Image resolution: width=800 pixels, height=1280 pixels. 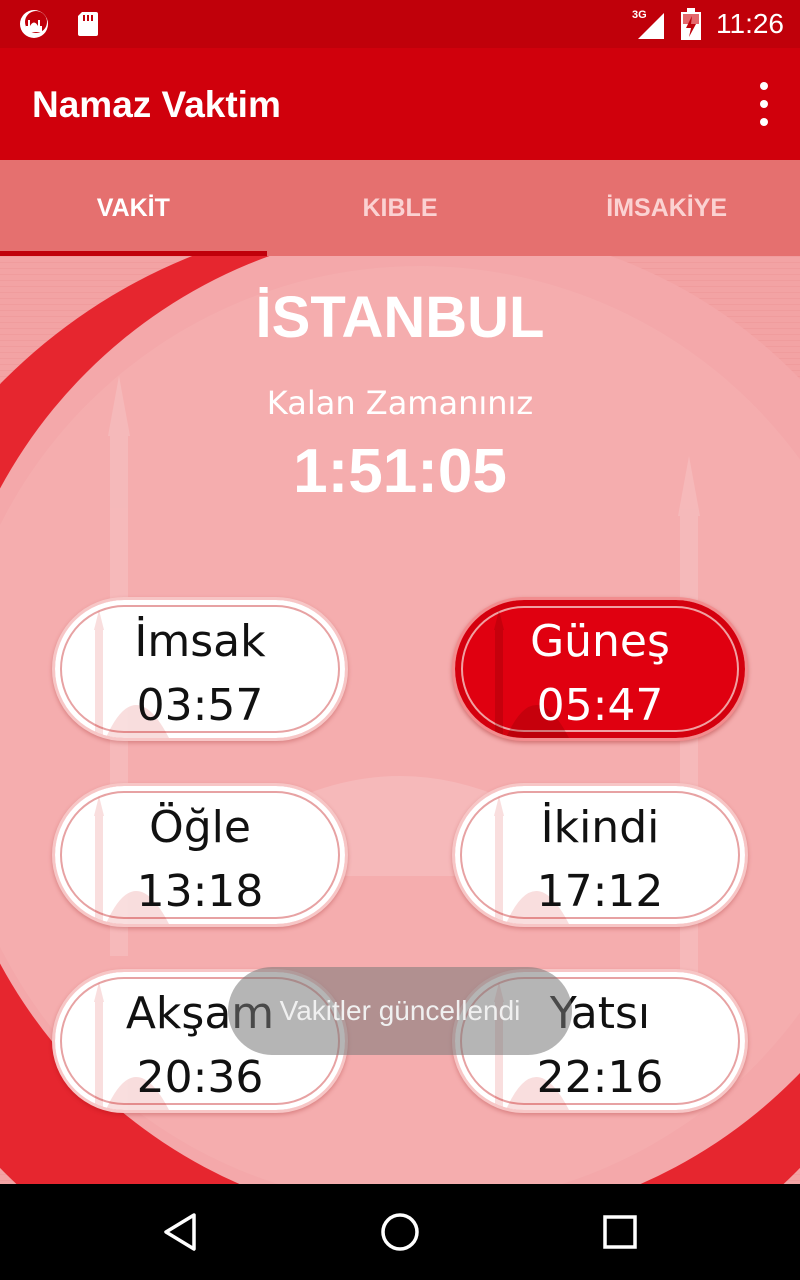 I want to click on prayer-card-gunes: Güneş 05:47, so click(x=600, y=669).